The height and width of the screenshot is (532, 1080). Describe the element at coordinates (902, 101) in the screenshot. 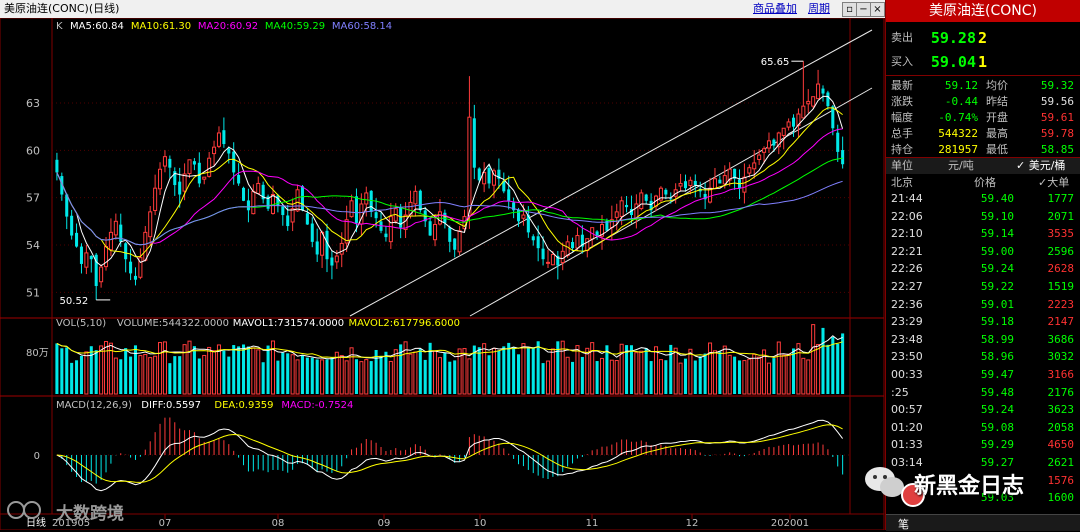

I see `stat-label: 涨跌` at that location.